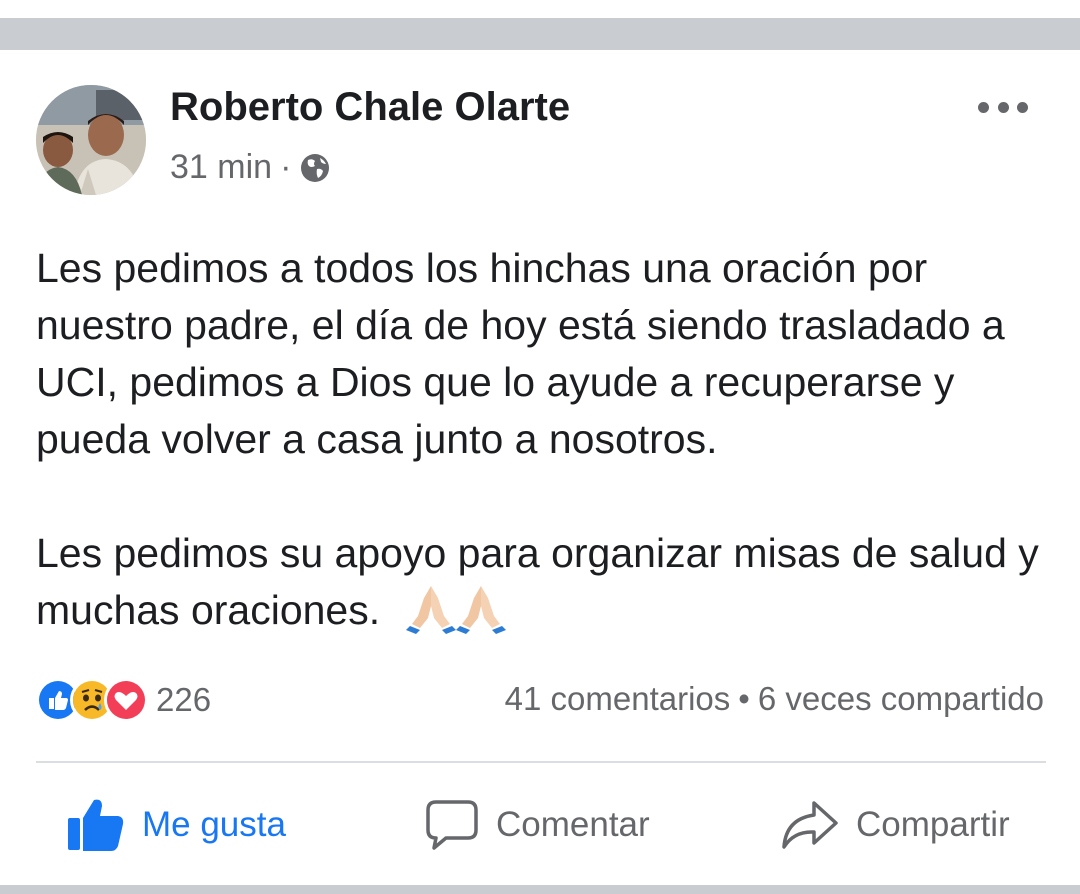 This screenshot has height=894, width=1080. I want to click on engagement-stats: 41 comentarios • 6 veces compartido, so click(774, 699).